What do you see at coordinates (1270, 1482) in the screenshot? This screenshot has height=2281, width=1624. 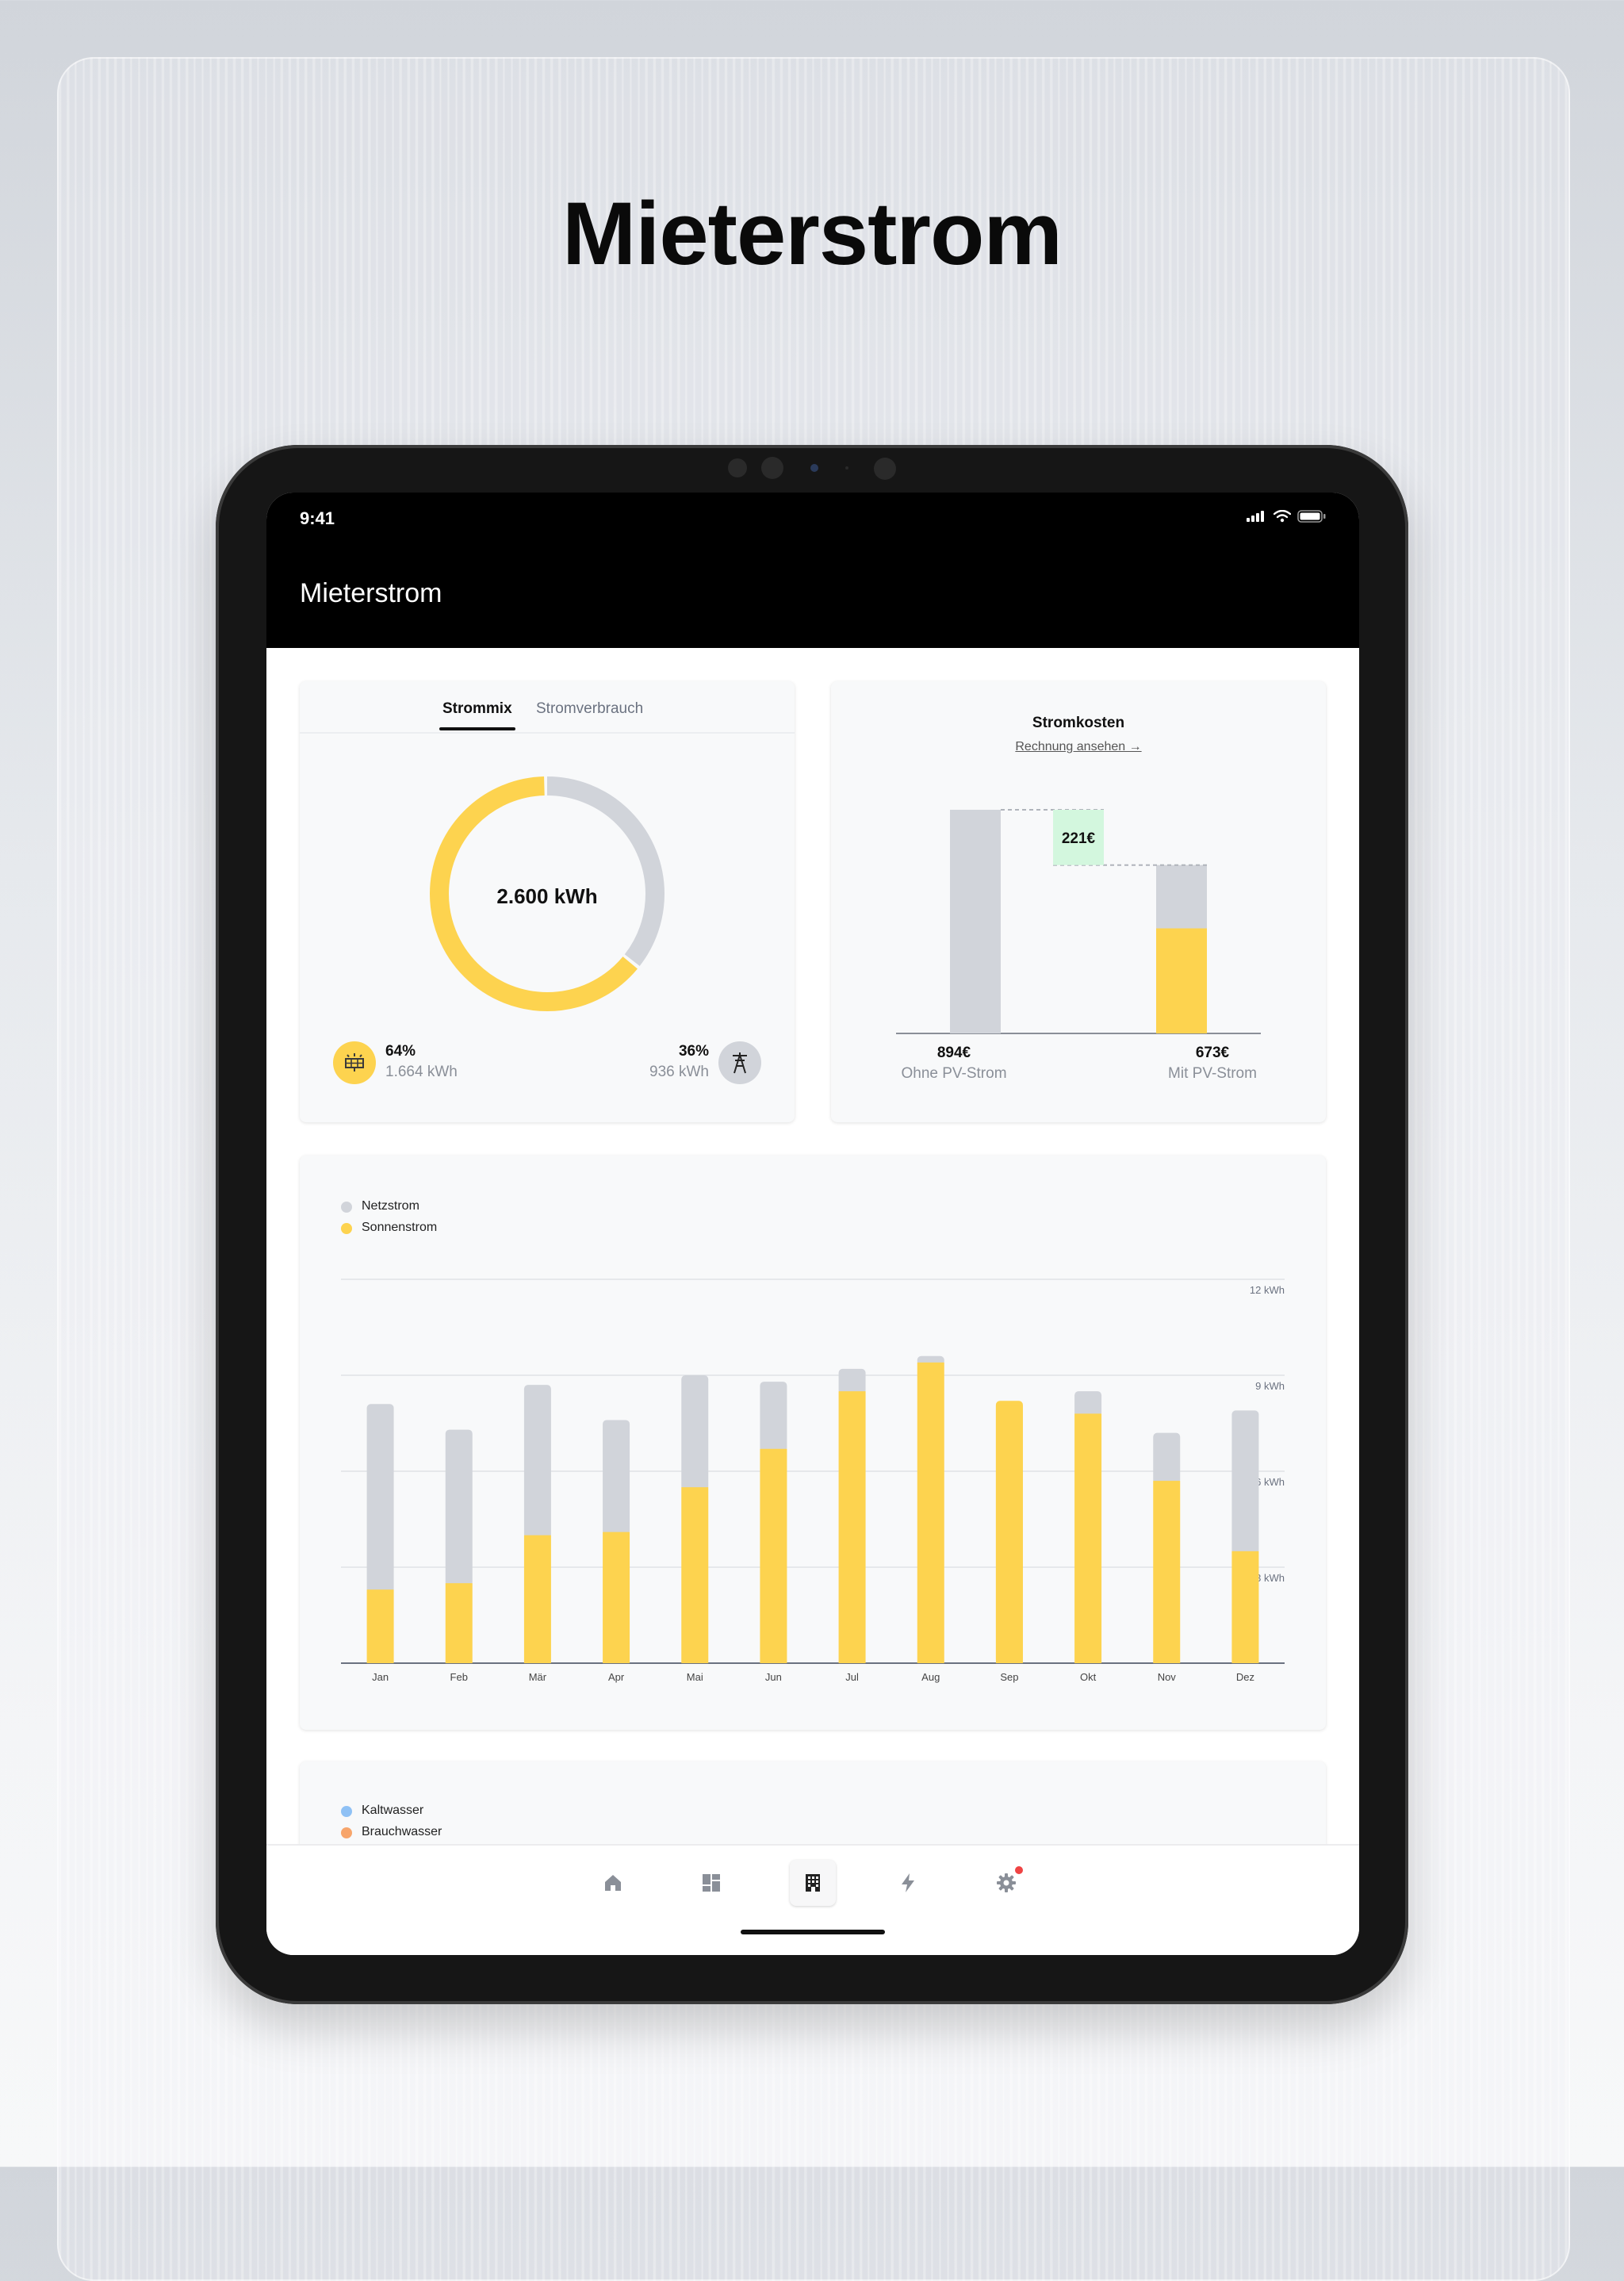 I see `y-tick-label: 6 kWh` at bounding box center [1270, 1482].